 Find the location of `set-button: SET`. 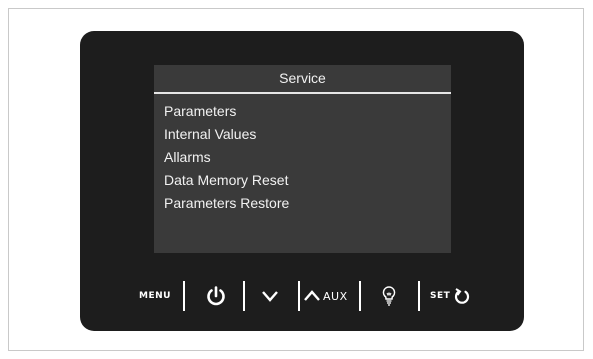

set-button: SET is located at coordinates (450, 296).